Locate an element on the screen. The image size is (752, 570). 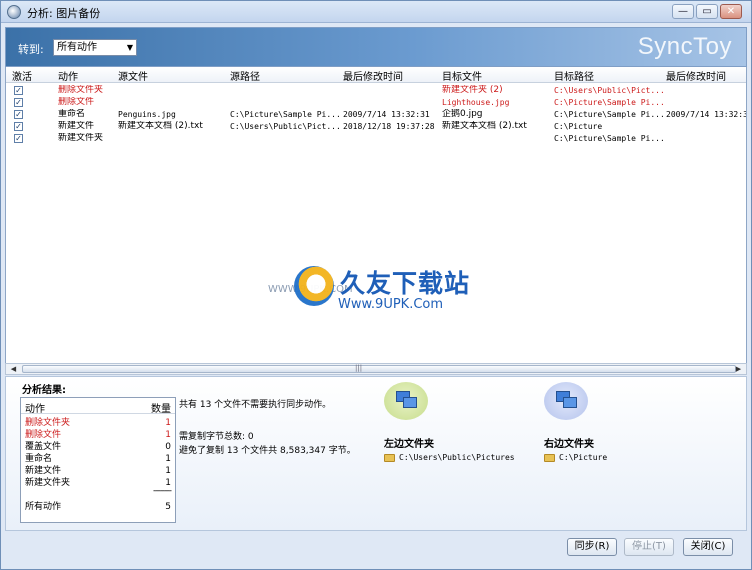
footer-bar: 同步(R) 停止(T) 关闭(C) is located at coordinates (376, 549).